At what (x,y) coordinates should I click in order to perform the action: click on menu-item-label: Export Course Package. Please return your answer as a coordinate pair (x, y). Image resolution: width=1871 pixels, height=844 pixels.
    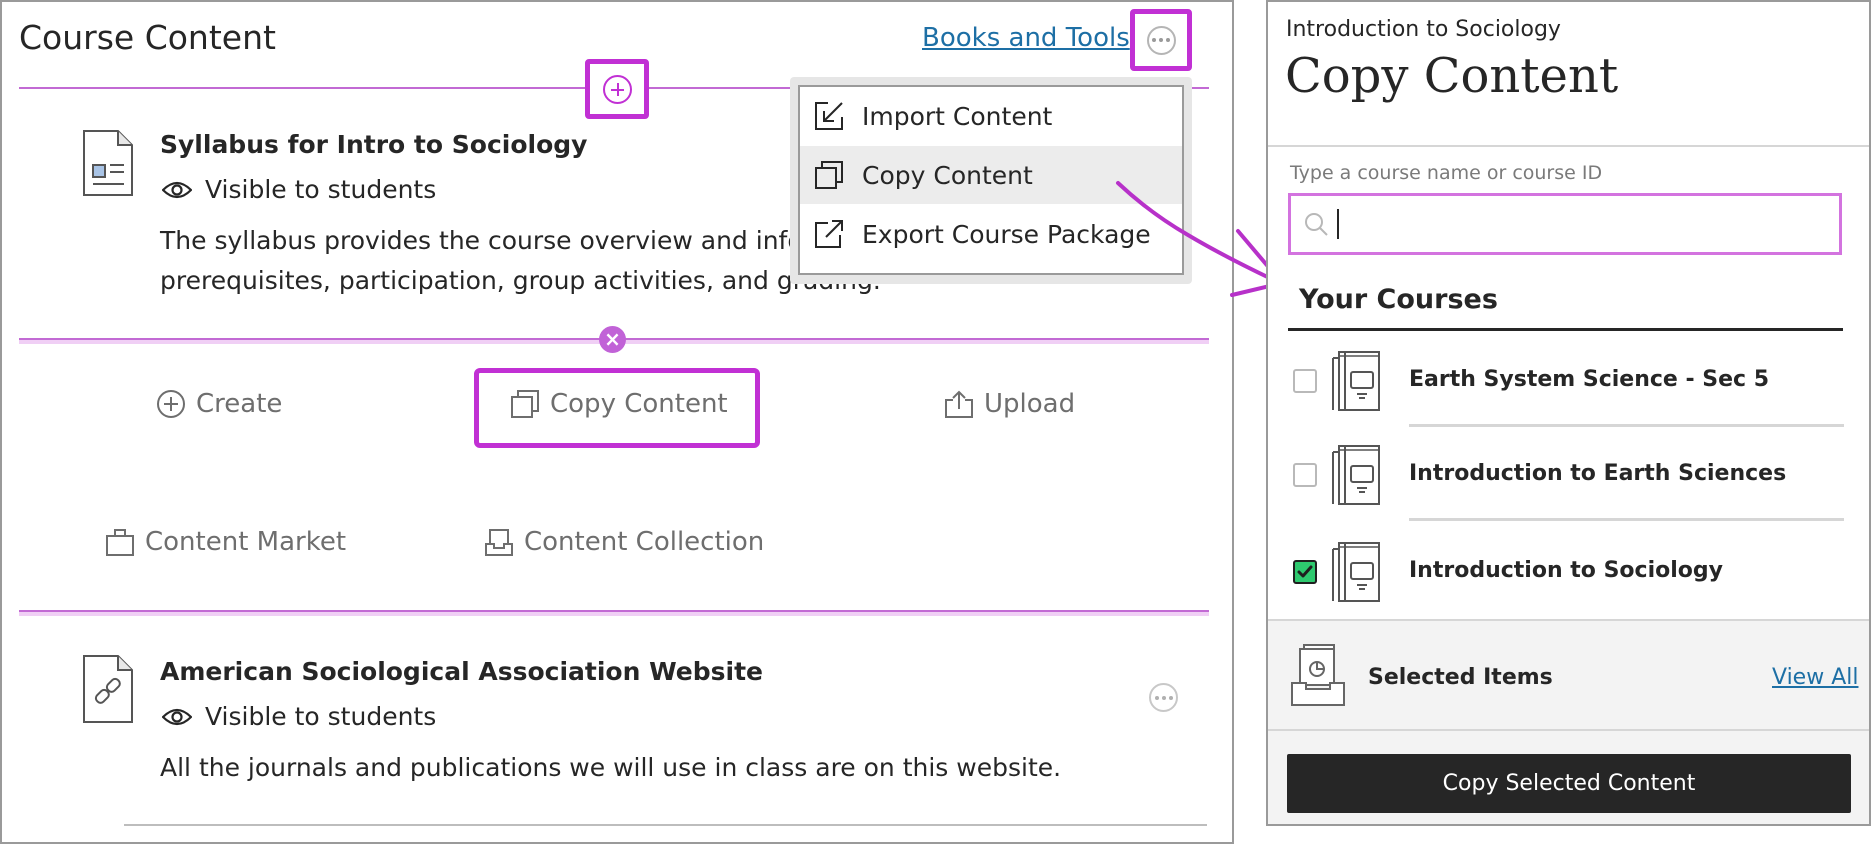
    Looking at the image, I should click on (1006, 234).